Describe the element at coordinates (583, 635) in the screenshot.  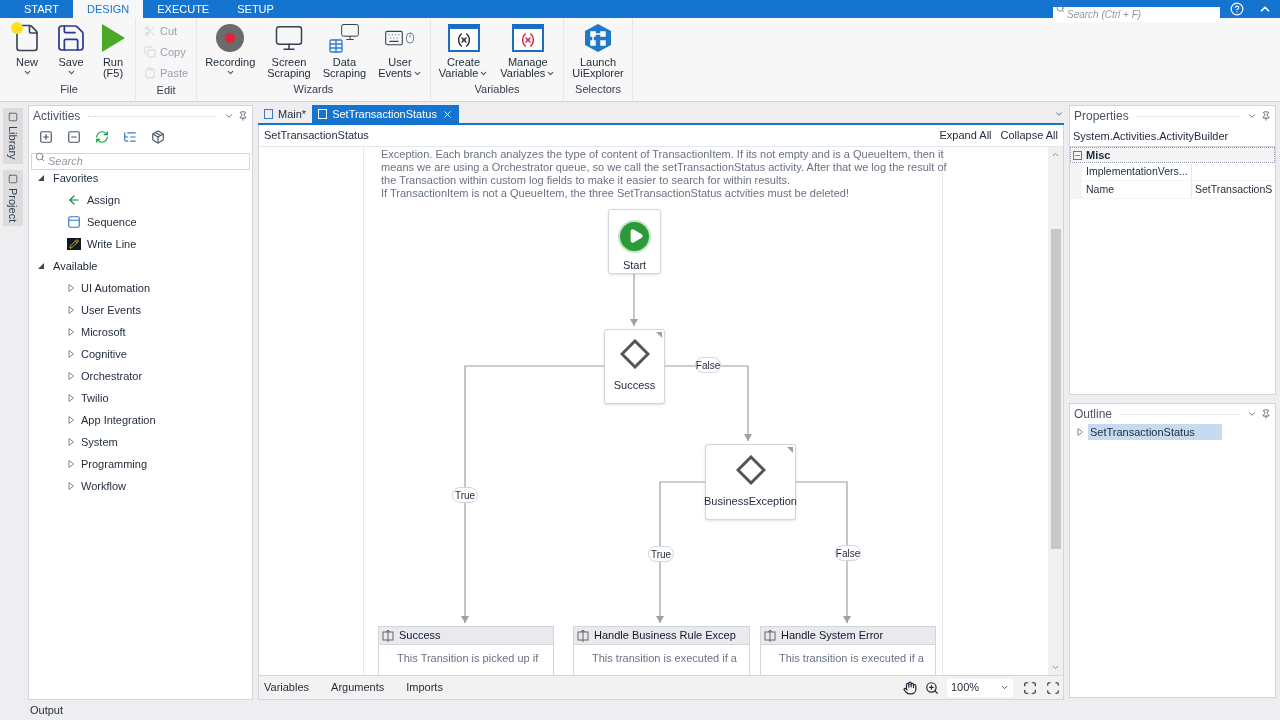
I see `state-icon` at that location.